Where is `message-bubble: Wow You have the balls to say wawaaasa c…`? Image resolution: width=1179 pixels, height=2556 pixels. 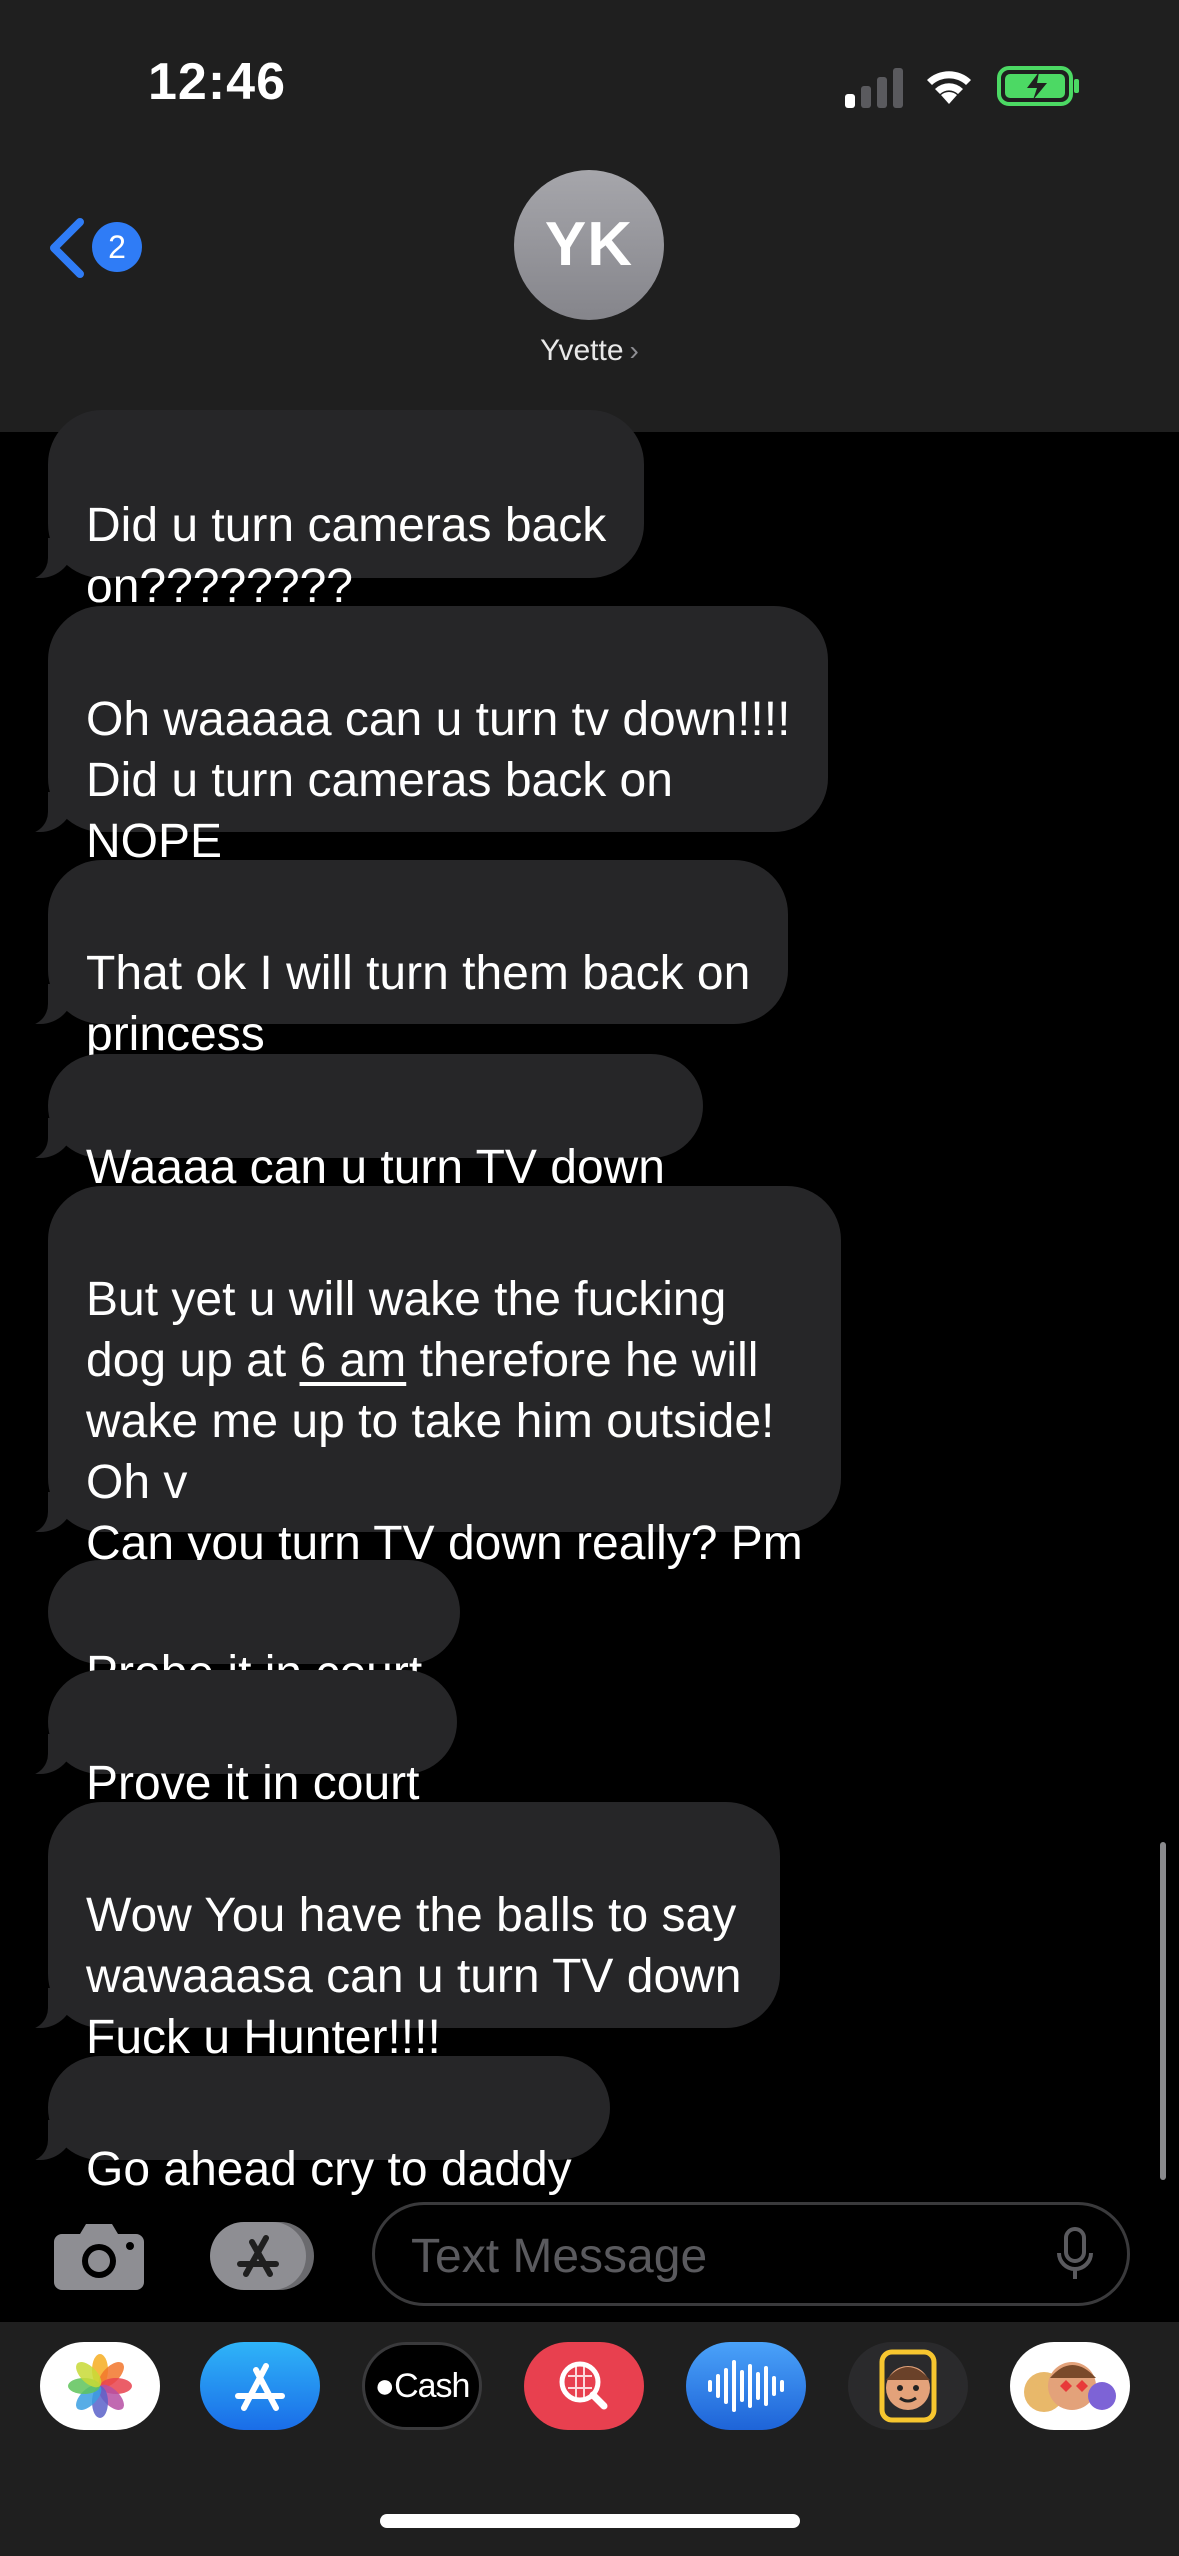 message-bubble: Wow You have the balls to say wawaaasa c… is located at coordinates (401, 1933).